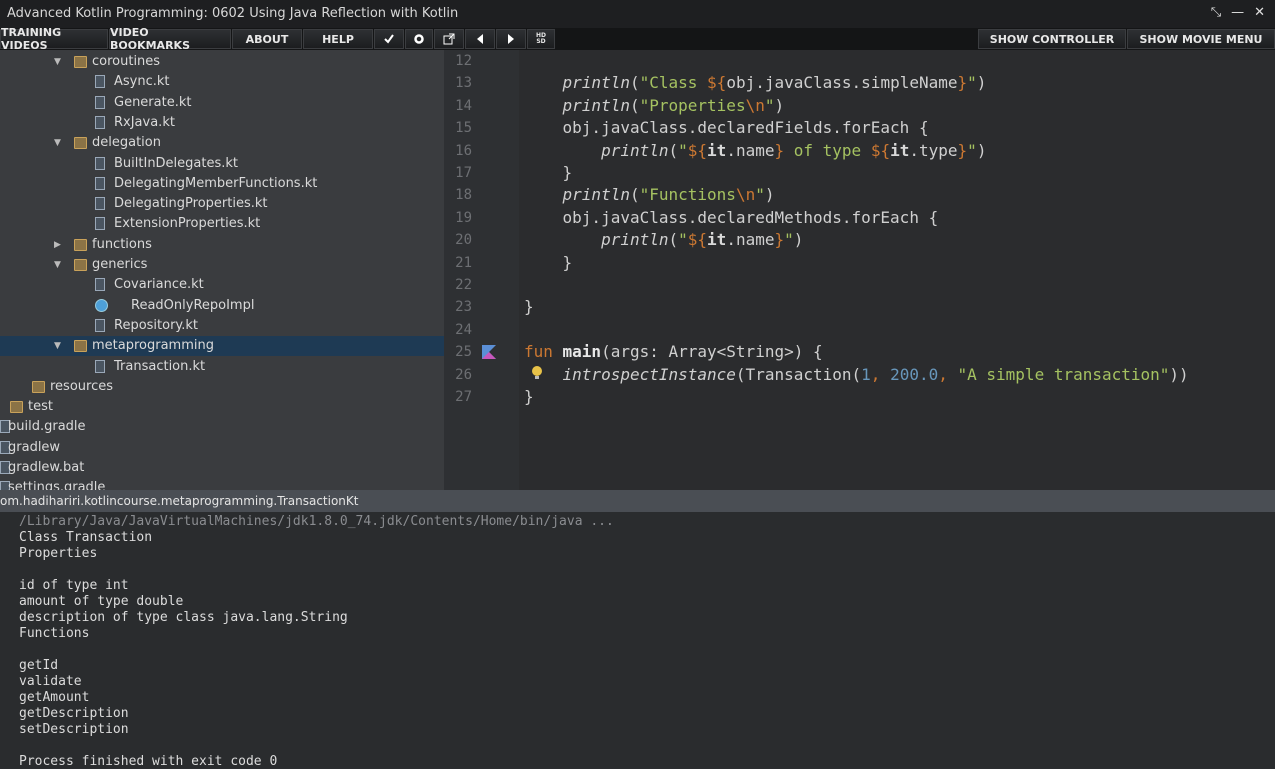 This screenshot has width=1275, height=769. I want to click on line-number: 16, so click(463, 150).